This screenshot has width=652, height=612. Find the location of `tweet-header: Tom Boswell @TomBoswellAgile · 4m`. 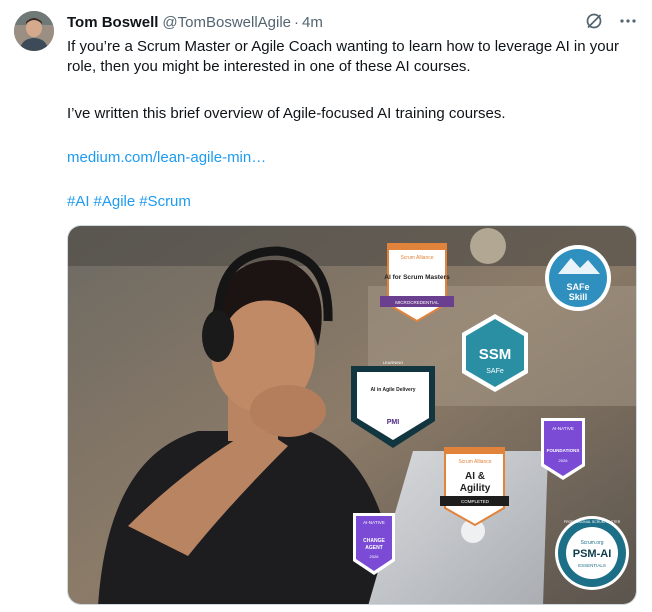

tweet-header: Tom Boswell @TomBoswellAgile · 4m is located at coordinates (195, 22).